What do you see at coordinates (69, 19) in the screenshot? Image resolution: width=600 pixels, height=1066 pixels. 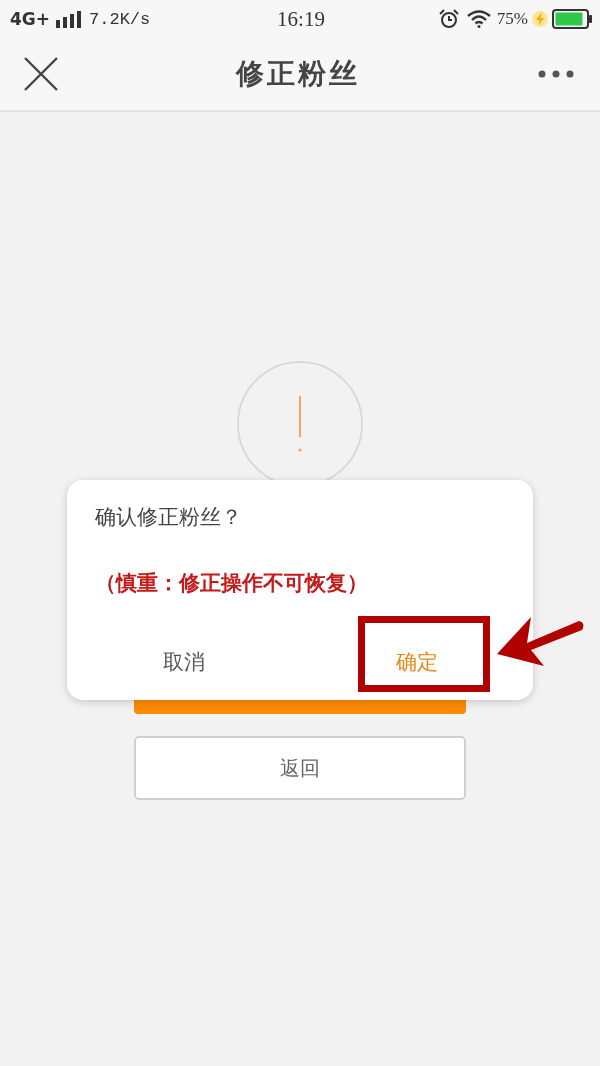 I see `signal-icon` at bounding box center [69, 19].